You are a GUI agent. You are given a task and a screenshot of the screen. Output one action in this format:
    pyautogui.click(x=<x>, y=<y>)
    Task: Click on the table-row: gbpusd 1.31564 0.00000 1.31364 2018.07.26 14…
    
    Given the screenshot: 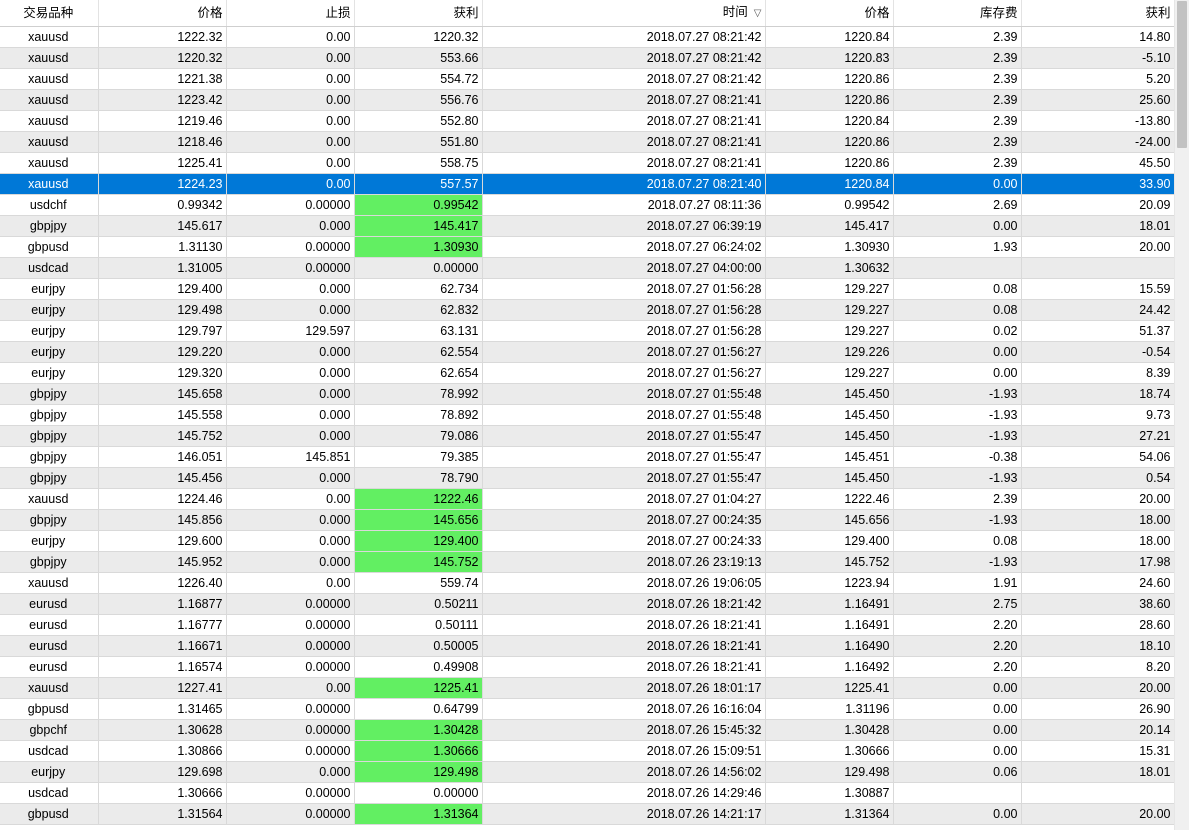 What is the action you would take?
    pyautogui.click(x=587, y=814)
    